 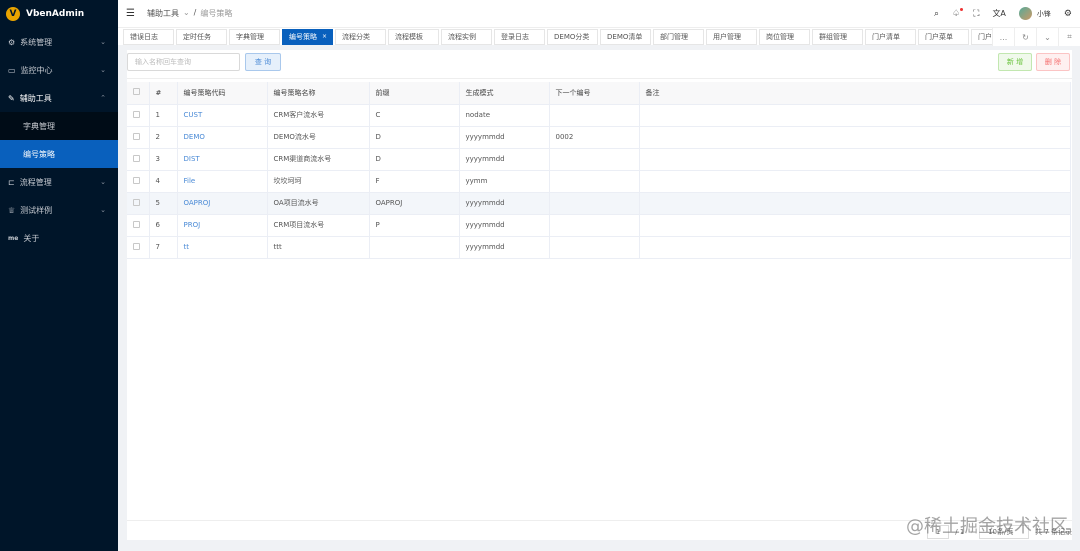 What do you see at coordinates (59, 42) in the screenshot?
I see `sidebar-item-system: ⚙ 系统管理 ⌄` at bounding box center [59, 42].